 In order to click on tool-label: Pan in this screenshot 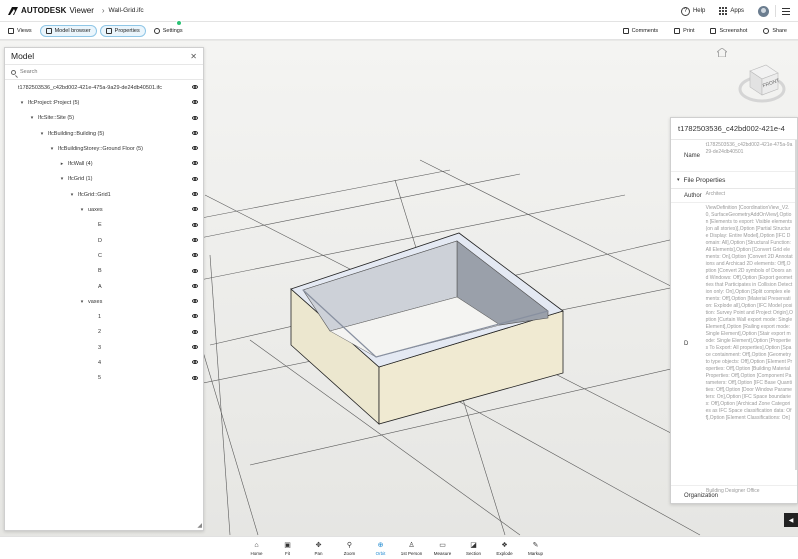, I will do `click(318, 553)`.